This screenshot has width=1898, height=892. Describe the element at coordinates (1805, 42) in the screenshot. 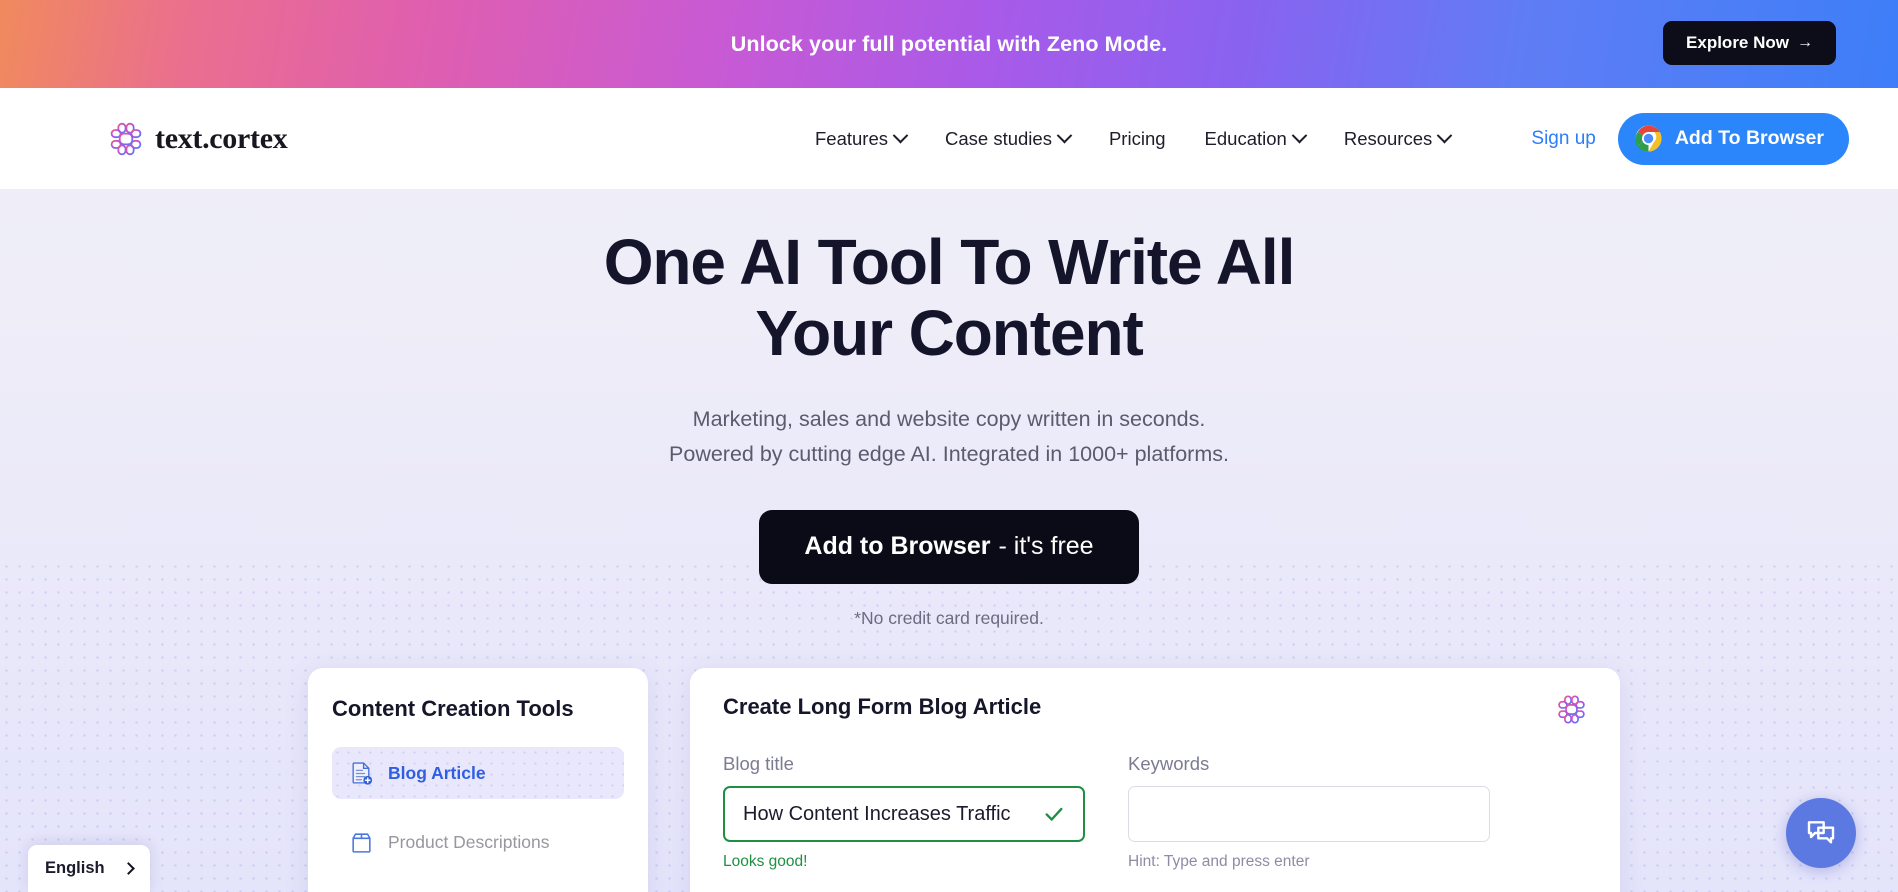

I see `arrow-right-icon: →` at that location.